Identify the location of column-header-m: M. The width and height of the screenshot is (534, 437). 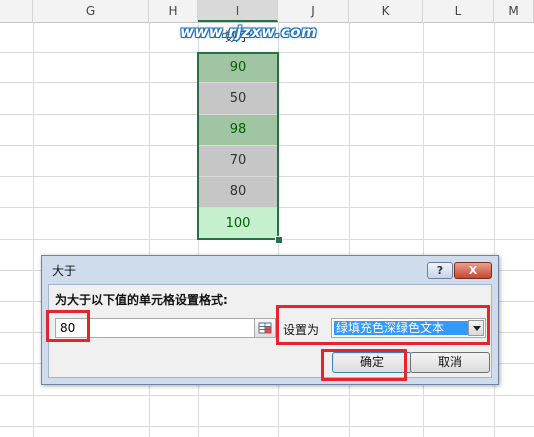
(514, 11).